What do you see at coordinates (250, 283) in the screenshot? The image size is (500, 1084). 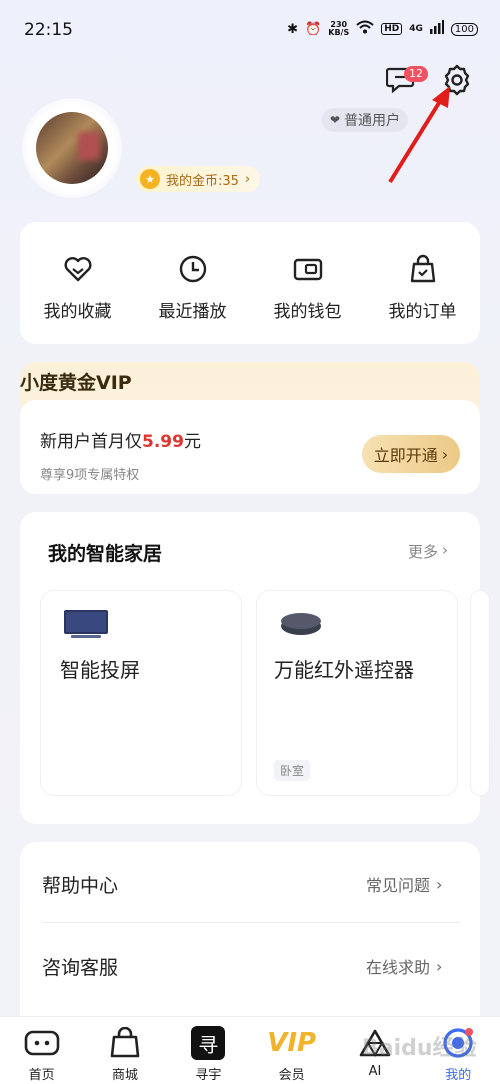 I see `quick-actions-card: 我的收藏 最近播放 我的钱包 我的订单` at bounding box center [250, 283].